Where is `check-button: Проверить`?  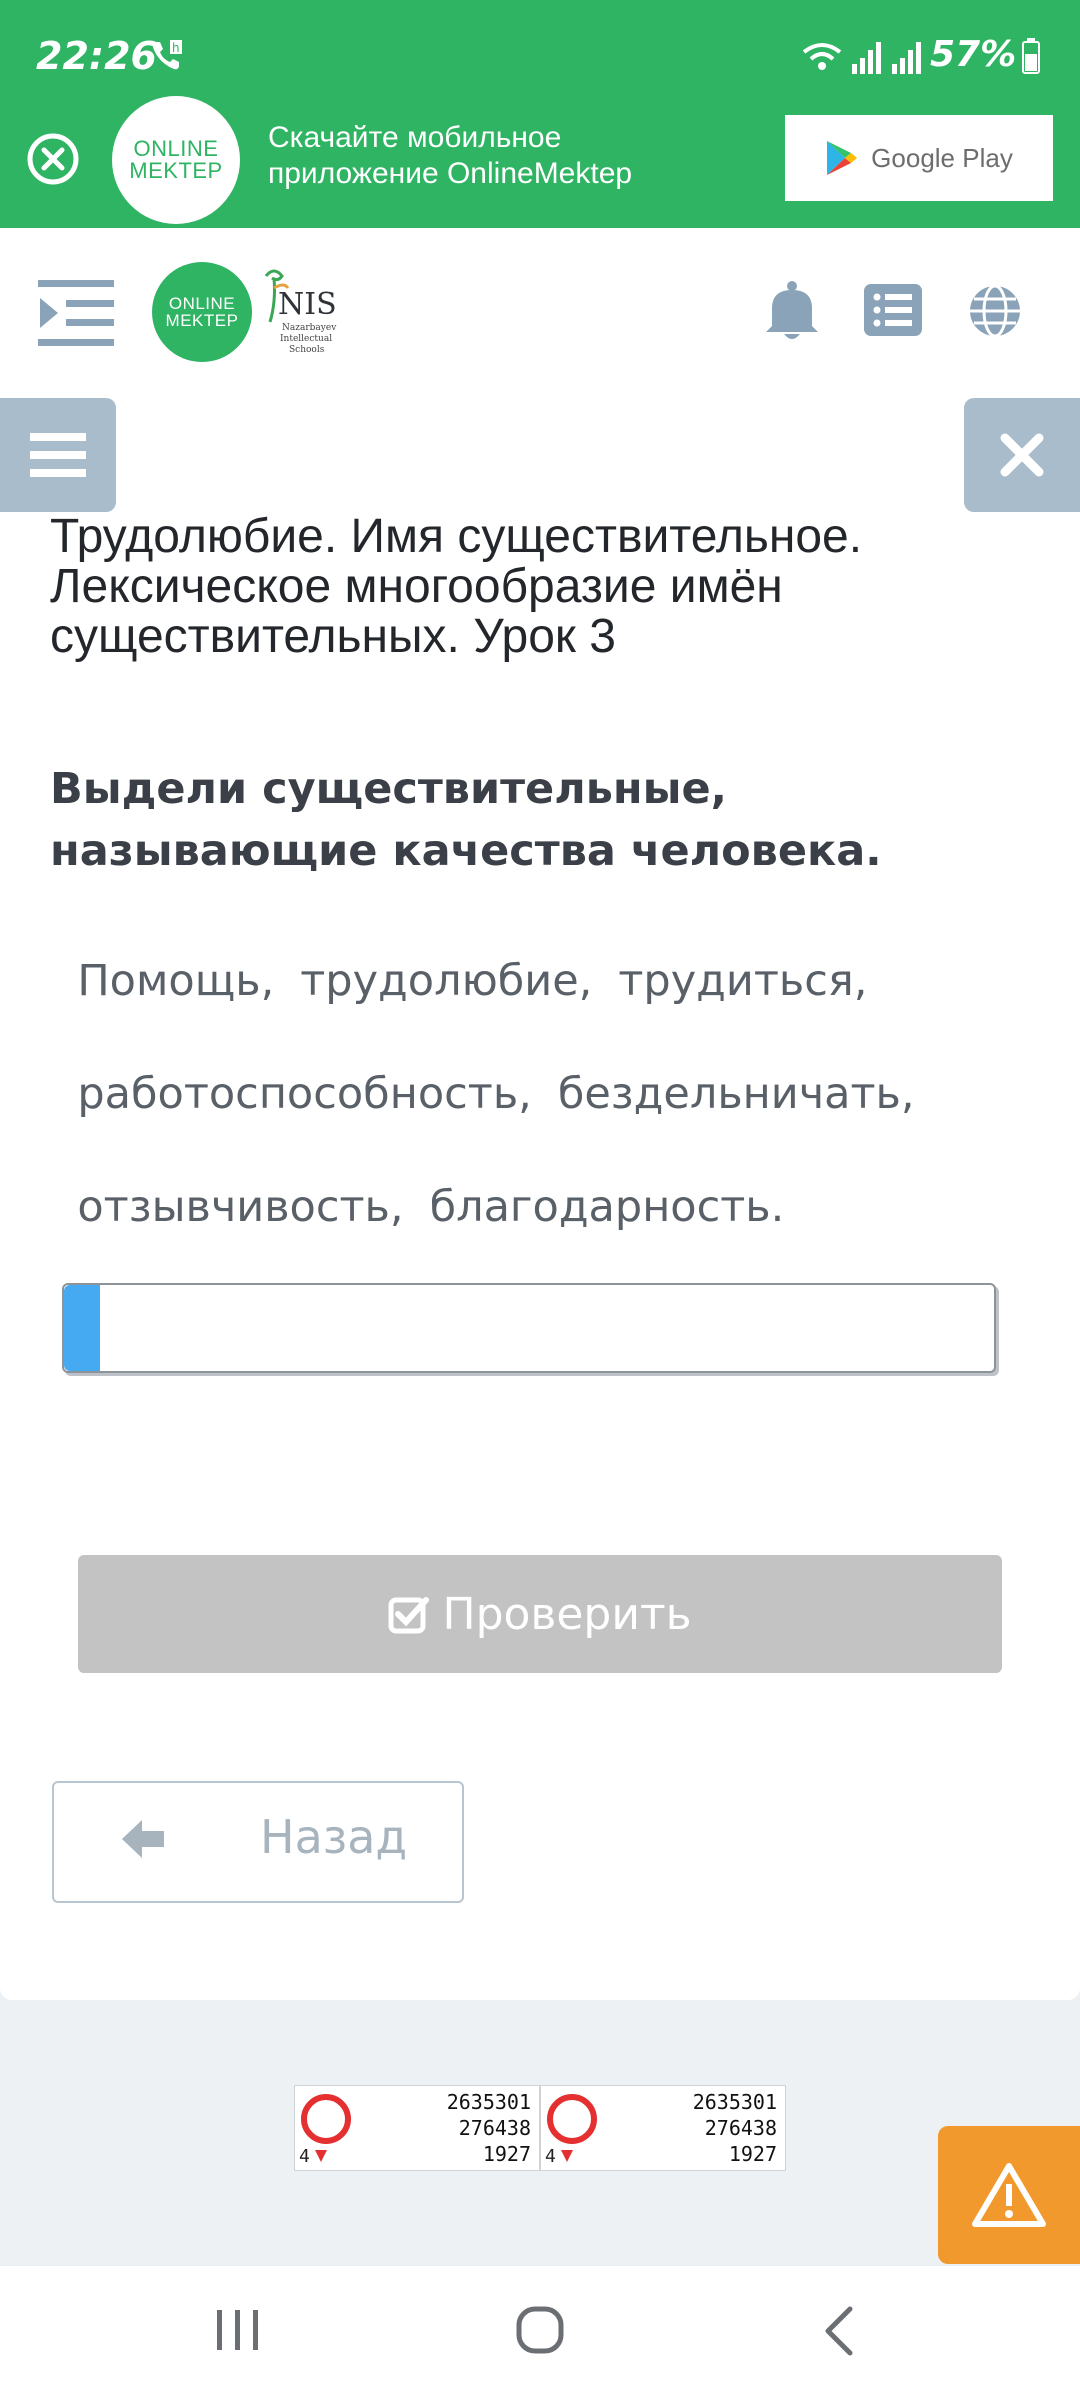 check-button: Проверить is located at coordinates (540, 1614).